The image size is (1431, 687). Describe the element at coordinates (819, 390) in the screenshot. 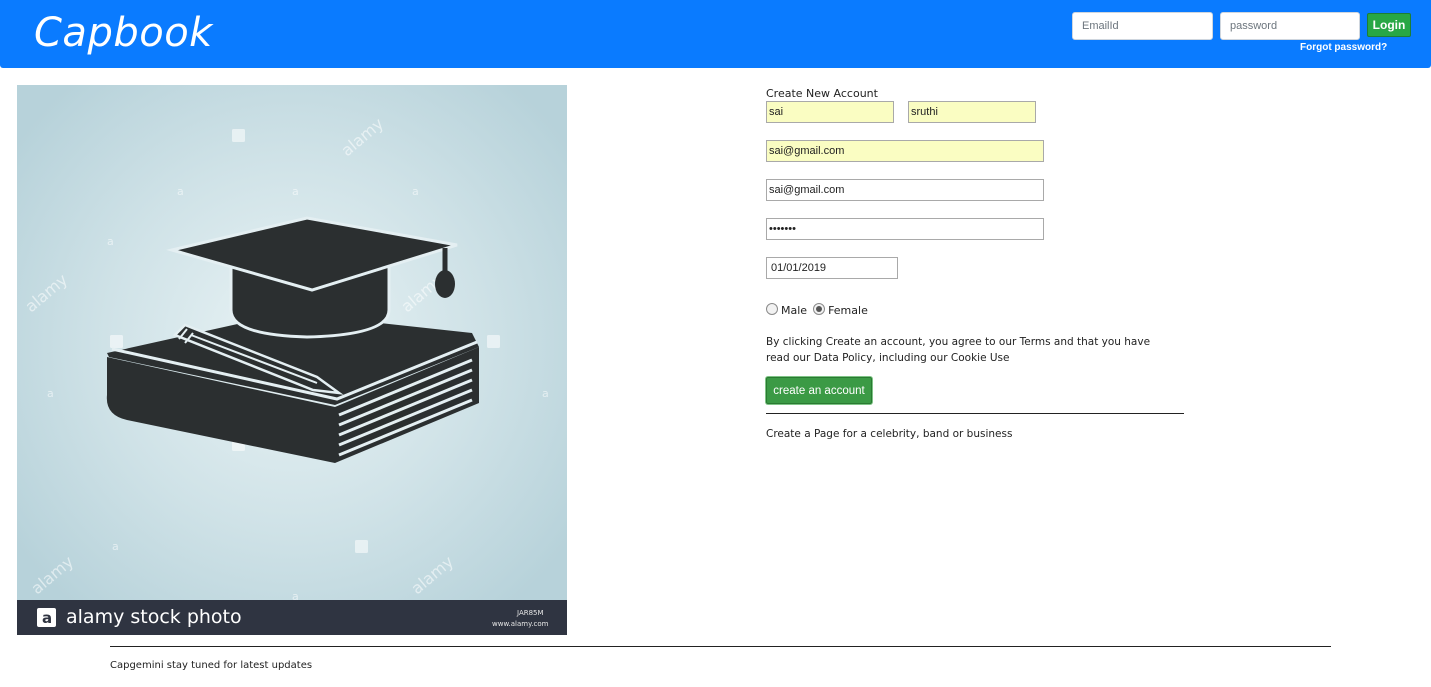

I see `create-account-button: create an account` at that location.